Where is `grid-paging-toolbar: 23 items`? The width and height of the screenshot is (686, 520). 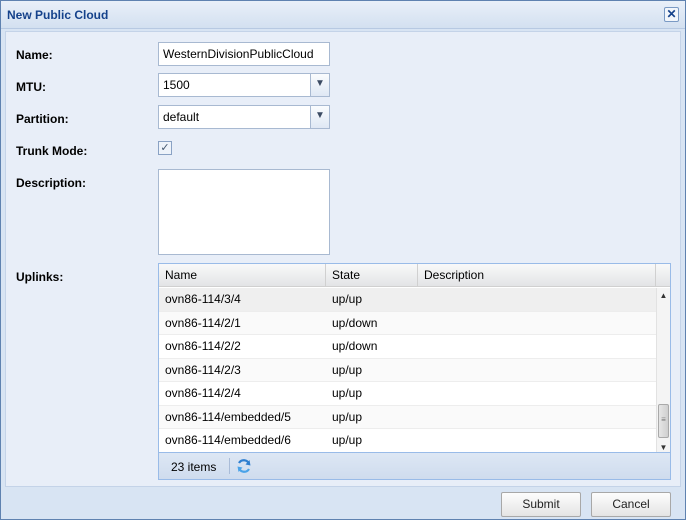 grid-paging-toolbar: 23 items is located at coordinates (414, 465).